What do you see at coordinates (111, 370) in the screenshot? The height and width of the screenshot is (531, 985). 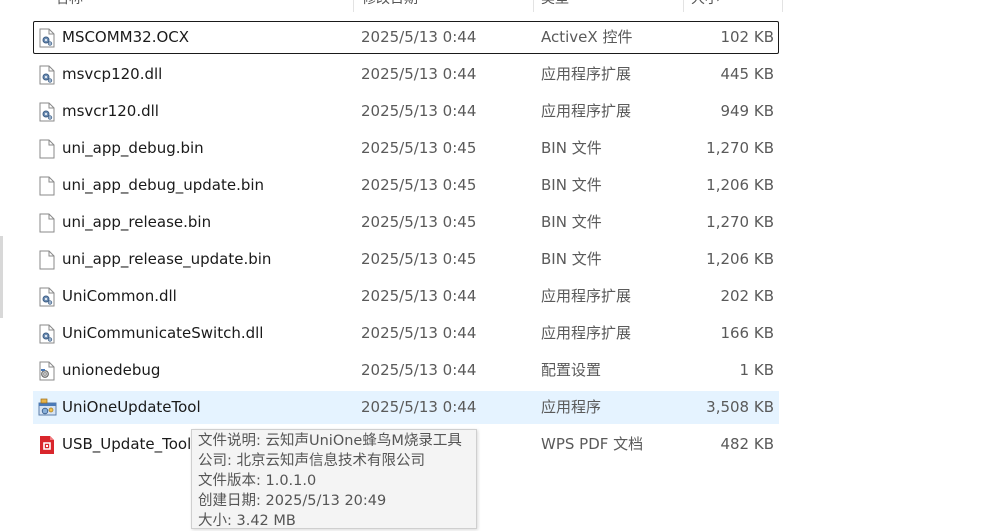 I see `file-name: unionedebug` at bounding box center [111, 370].